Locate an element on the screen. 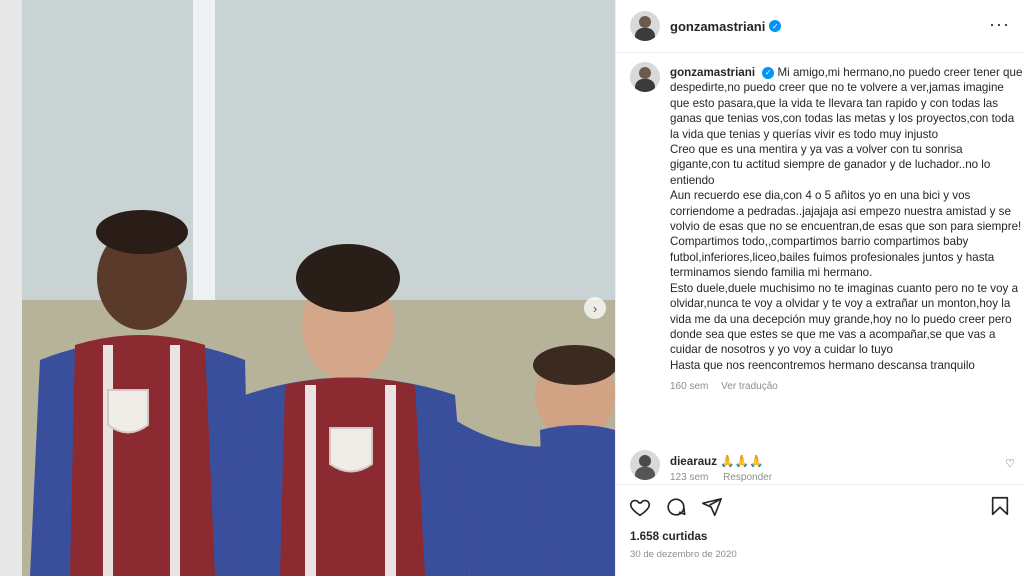 The height and width of the screenshot is (577, 1024). caption-username: gonzamastriani is located at coordinates (712, 72).